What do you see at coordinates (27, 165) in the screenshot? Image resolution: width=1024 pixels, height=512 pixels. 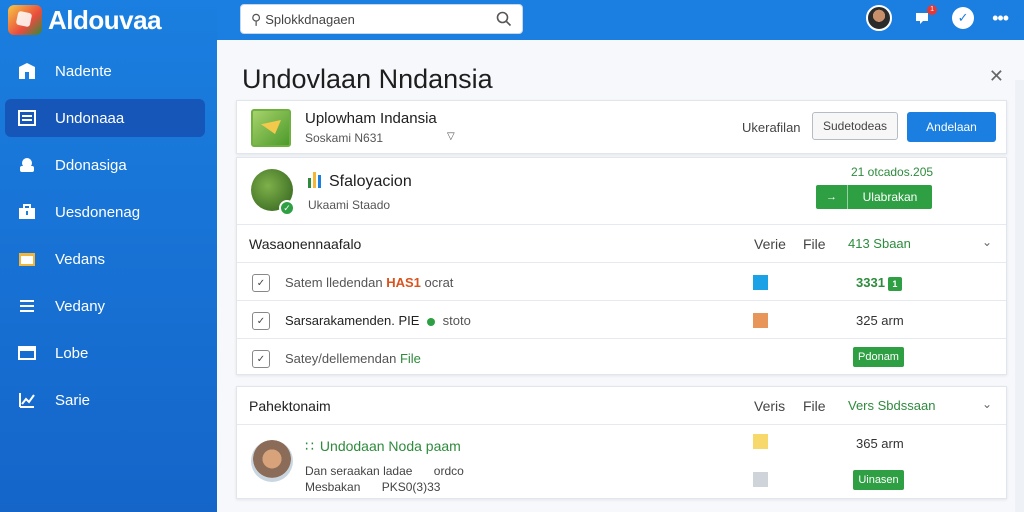 I see `cloud-icon` at bounding box center [27, 165].